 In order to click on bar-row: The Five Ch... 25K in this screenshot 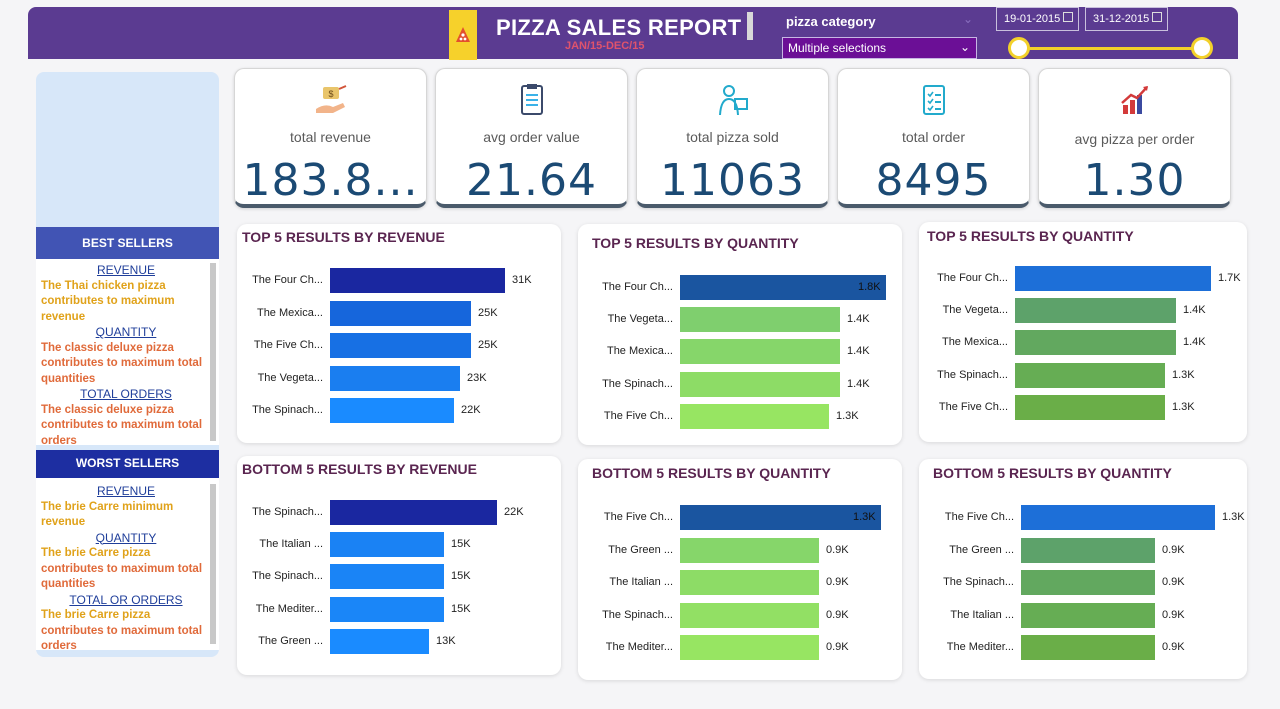, I will do `click(399, 346)`.